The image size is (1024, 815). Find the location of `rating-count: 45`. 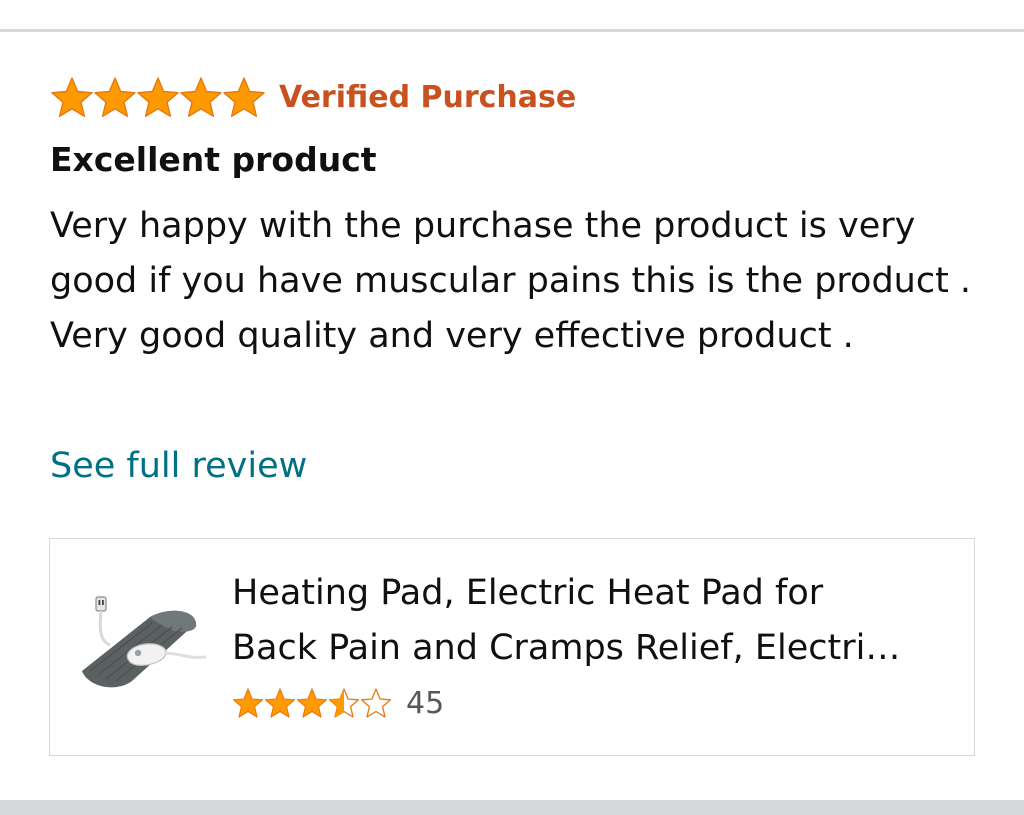

rating-count: 45 is located at coordinates (425, 703).